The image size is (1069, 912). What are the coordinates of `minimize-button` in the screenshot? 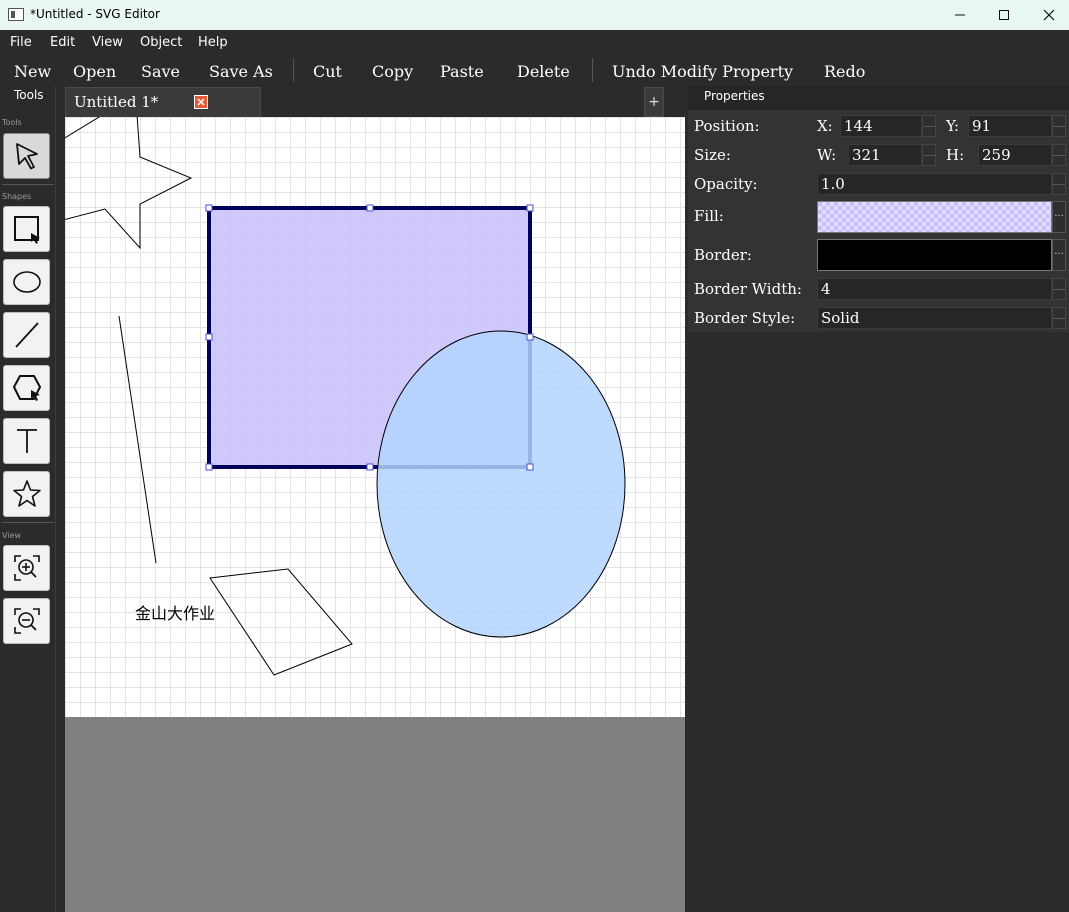 It's located at (960, 15).